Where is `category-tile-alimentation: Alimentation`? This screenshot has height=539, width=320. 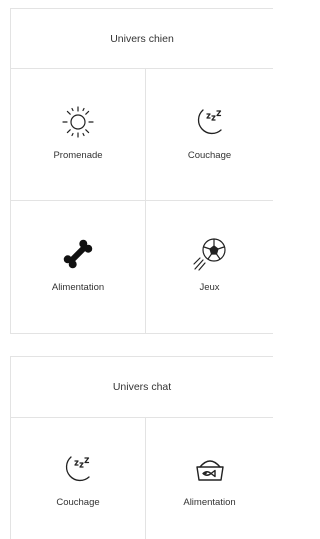 category-tile-alimentation: Alimentation is located at coordinates (78, 267).